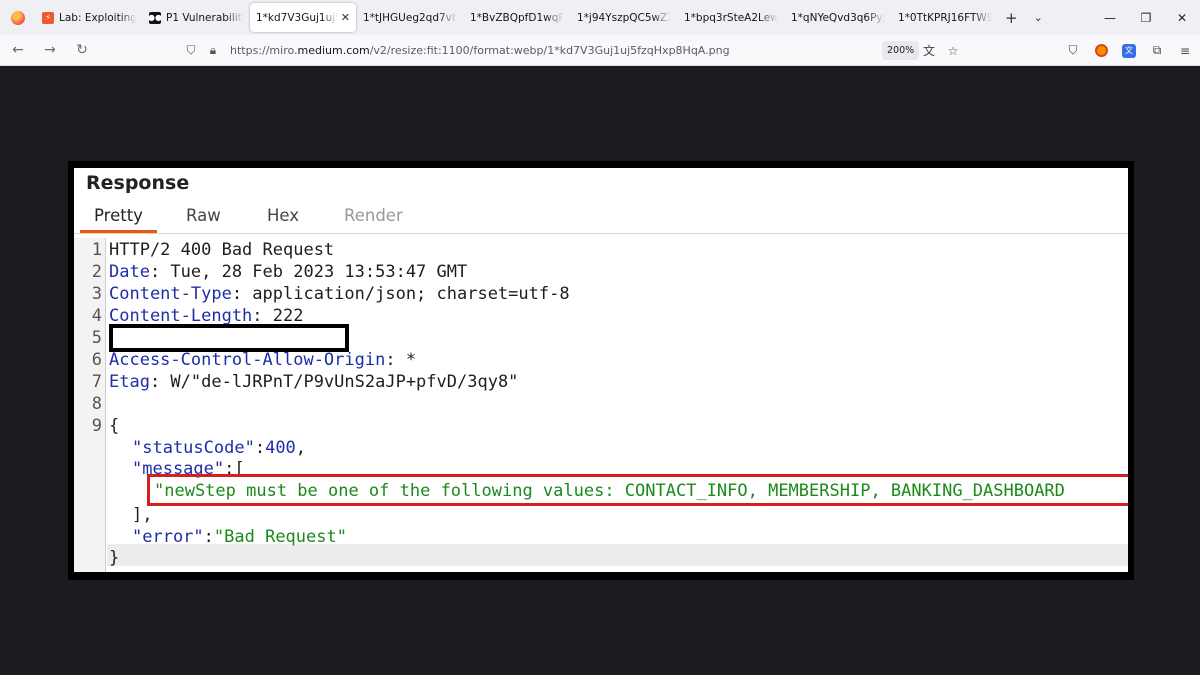 The image size is (1200, 675). Describe the element at coordinates (239, 537) in the screenshot. I see `json-error: "error":"Bad Request"` at that location.